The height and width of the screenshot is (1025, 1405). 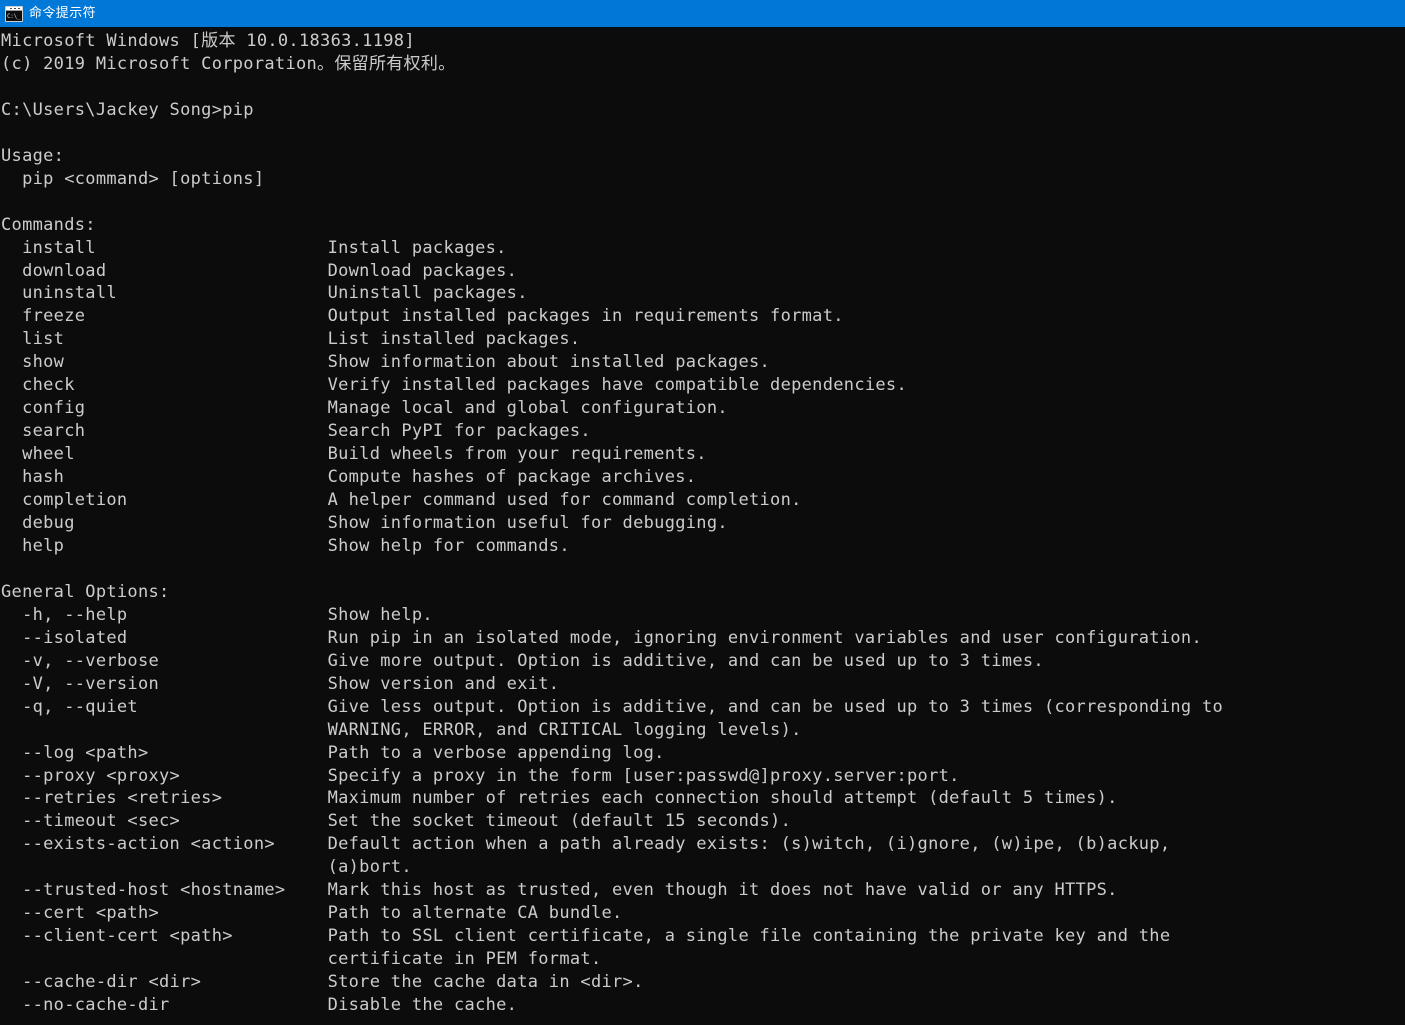 What do you see at coordinates (63, 13) in the screenshot?
I see `window-title: 命令提示符` at bounding box center [63, 13].